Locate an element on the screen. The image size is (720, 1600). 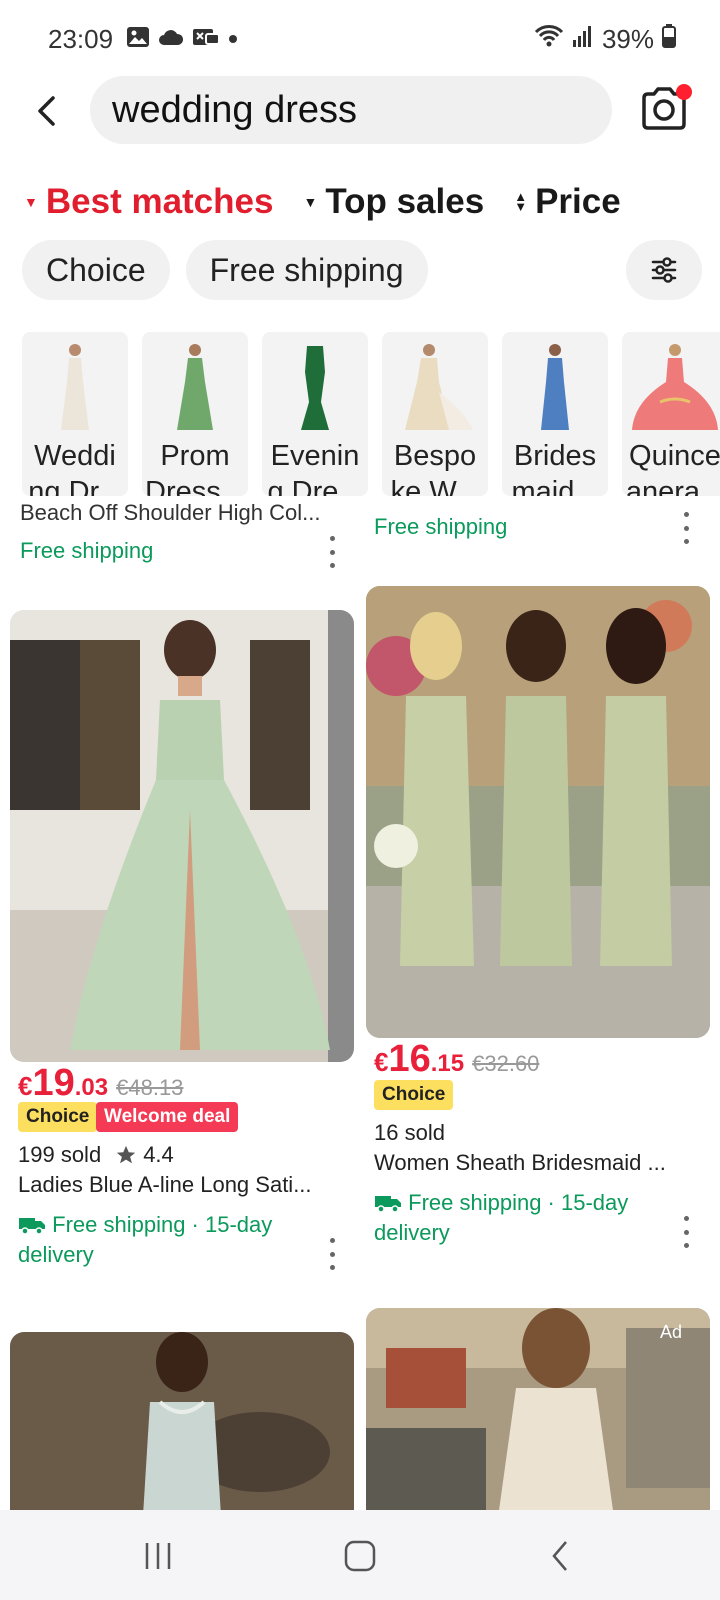
sort-best-matches-label: Best matches is located at coordinates (159, 201).